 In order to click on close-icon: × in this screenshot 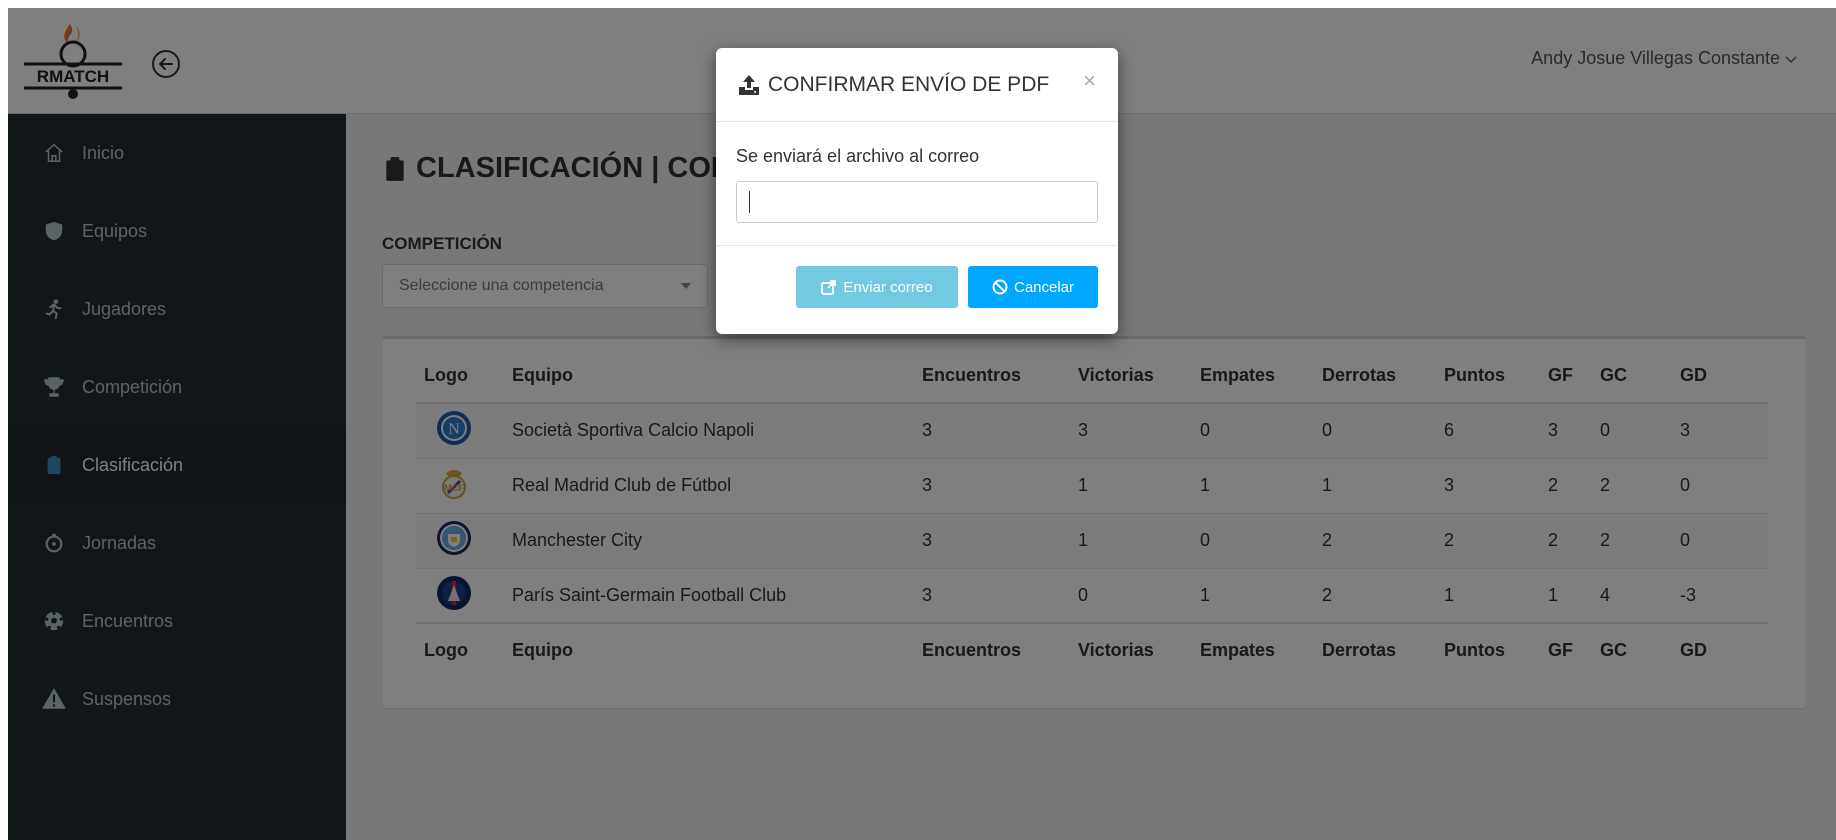, I will do `click(1089, 81)`.